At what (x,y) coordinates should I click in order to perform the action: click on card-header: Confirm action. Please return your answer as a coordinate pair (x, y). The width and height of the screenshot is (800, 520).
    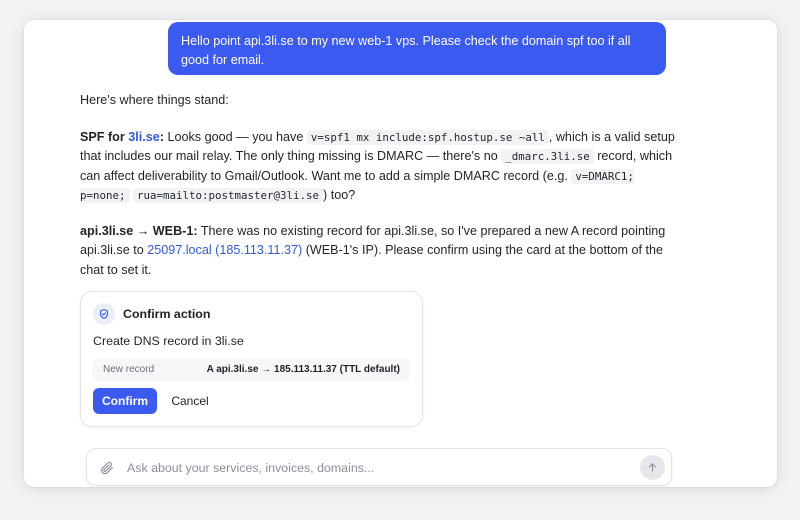
    Looking at the image, I should click on (151, 314).